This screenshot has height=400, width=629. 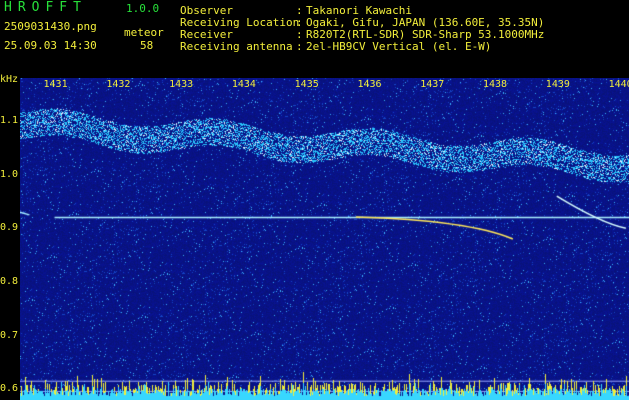 What do you see at coordinates (9, 389) in the screenshot?
I see `y-tick-label: 0.6` at bounding box center [9, 389].